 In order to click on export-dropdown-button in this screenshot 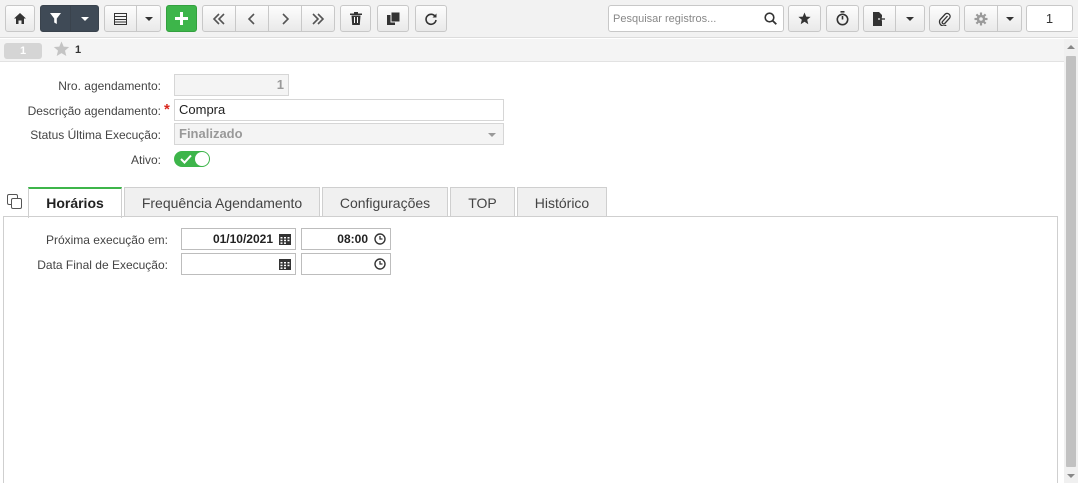, I will do `click(910, 18)`.